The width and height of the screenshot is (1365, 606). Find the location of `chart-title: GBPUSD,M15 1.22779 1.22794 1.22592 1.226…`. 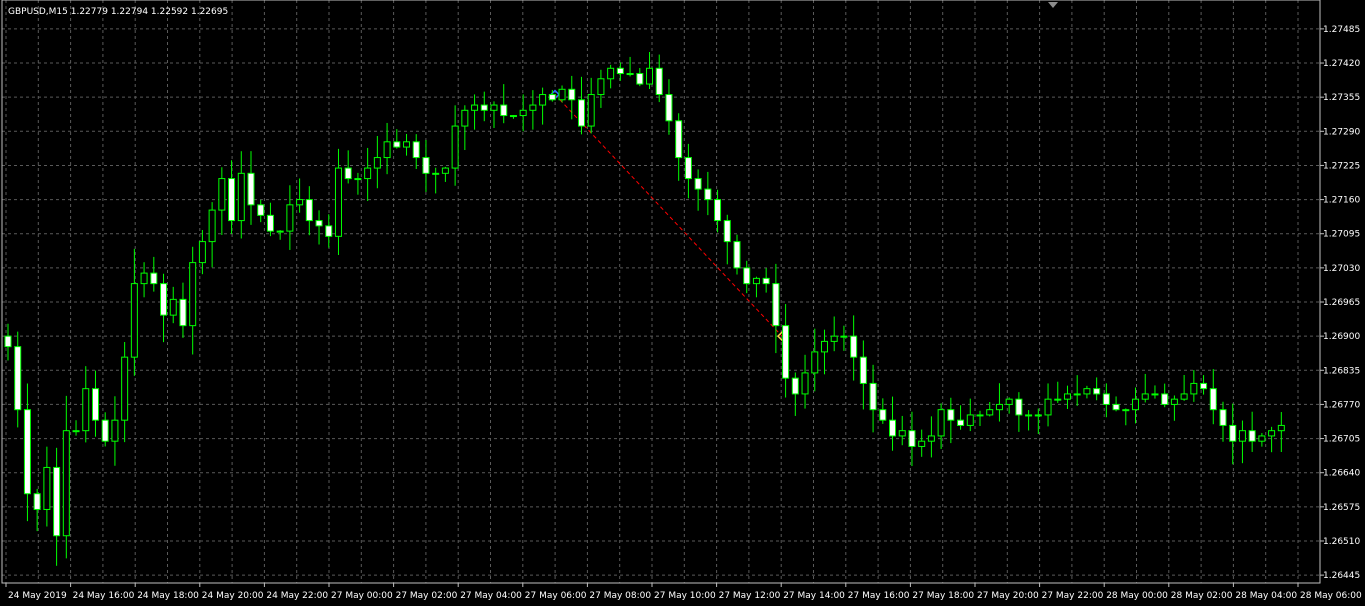

chart-title: GBPUSD,M15 1.22779 1.22794 1.22592 1.226… is located at coordinates (118, 12).